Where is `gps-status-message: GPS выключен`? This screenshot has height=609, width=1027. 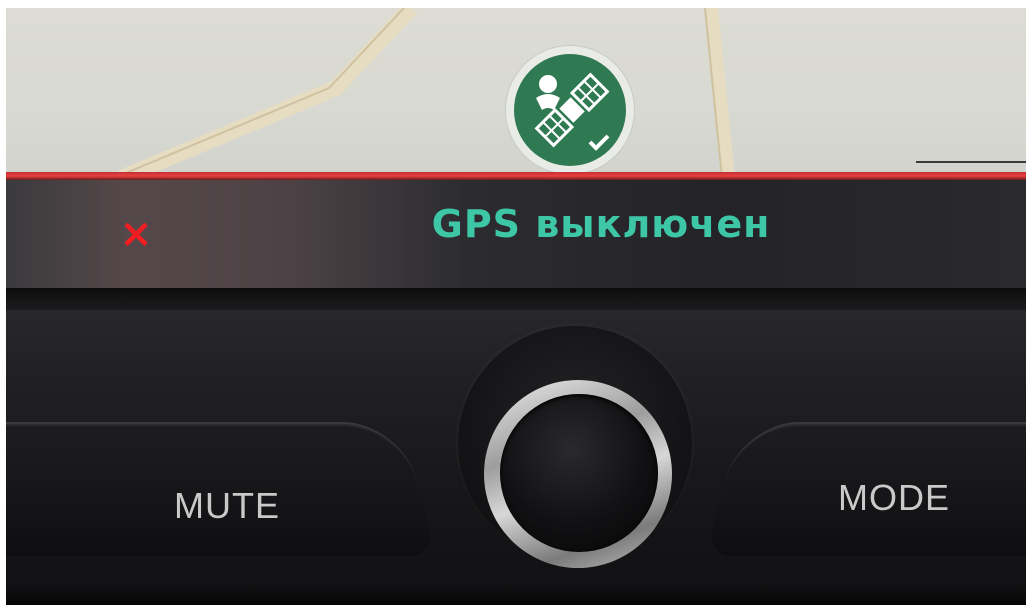
gps-status-message: GPS выключен is located at coordinates (601, 224).